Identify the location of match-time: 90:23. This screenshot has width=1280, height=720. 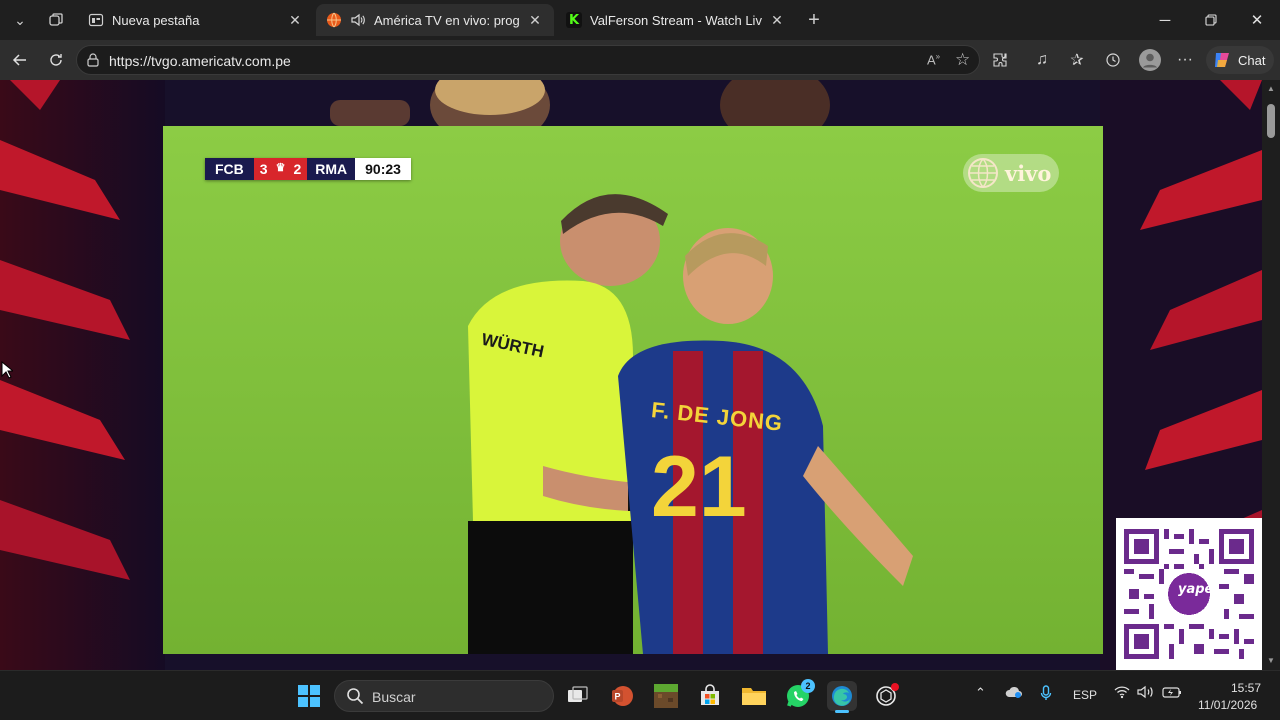
(383, 169).